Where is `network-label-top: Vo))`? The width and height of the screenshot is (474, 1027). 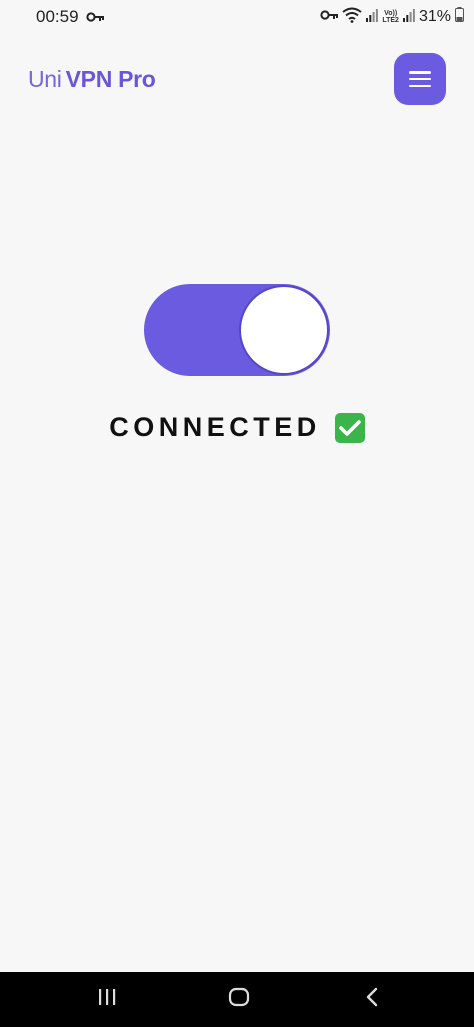 network-label-top: Vo)) is located at coordinates (391, 13).